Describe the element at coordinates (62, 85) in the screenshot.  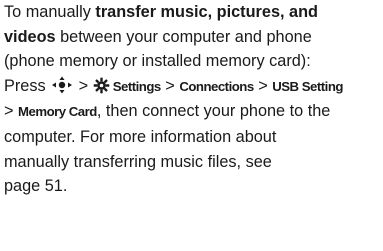
I see `navigation-key-icon` at that location.